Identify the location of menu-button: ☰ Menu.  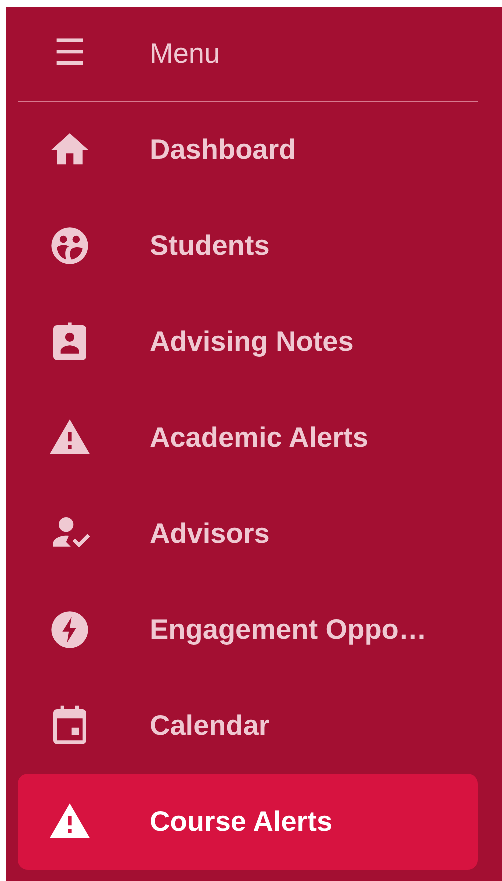
(119, 54).